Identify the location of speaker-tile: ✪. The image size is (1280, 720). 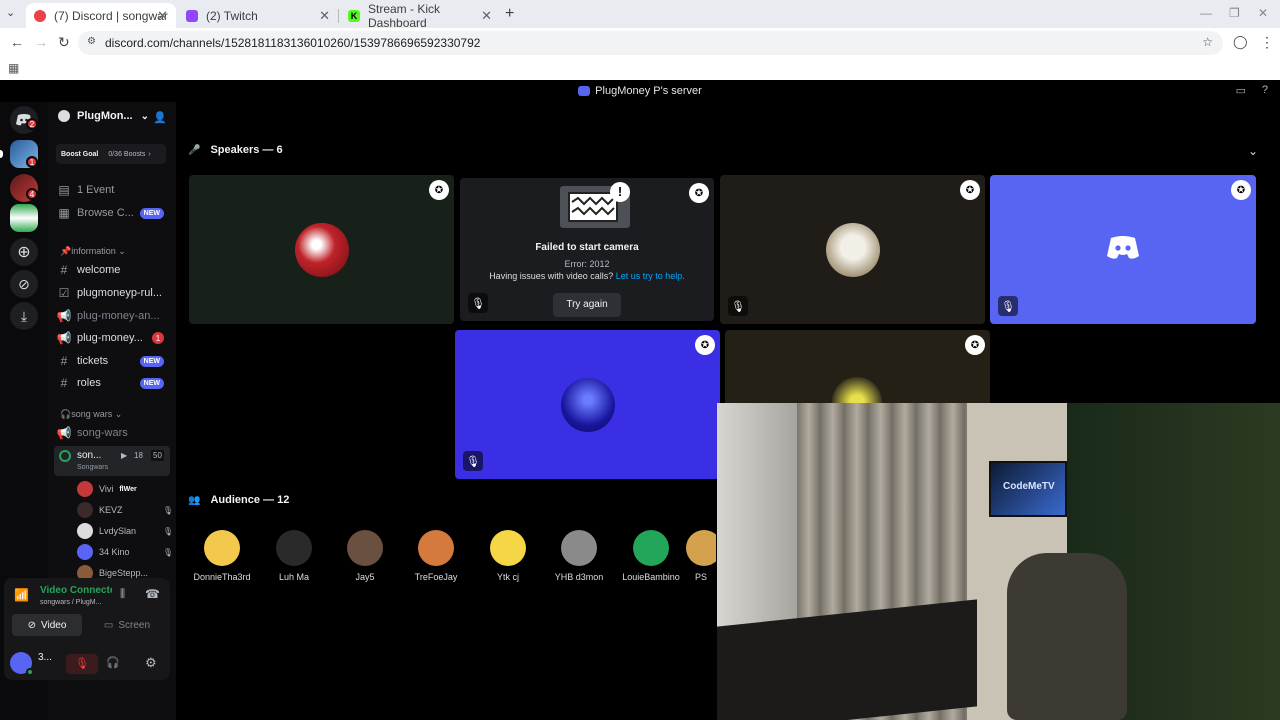
(321, 249).